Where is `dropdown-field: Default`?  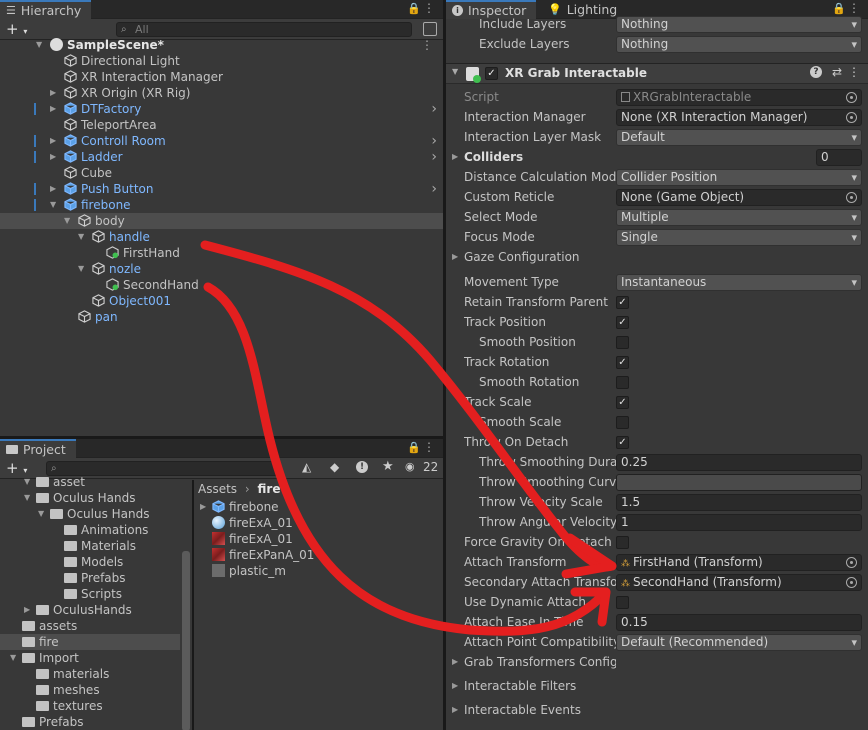
dropdown-field: Default is located at coordinates (739, 137).